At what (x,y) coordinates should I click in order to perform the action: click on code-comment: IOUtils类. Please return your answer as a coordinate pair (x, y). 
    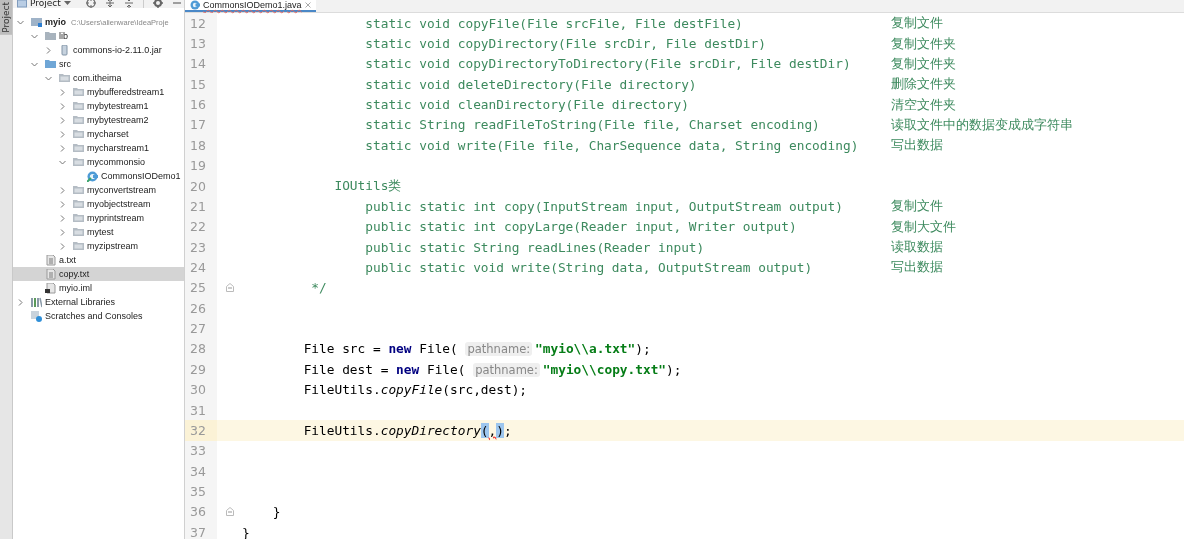
    Looking at the image, I should click on (367, 185).